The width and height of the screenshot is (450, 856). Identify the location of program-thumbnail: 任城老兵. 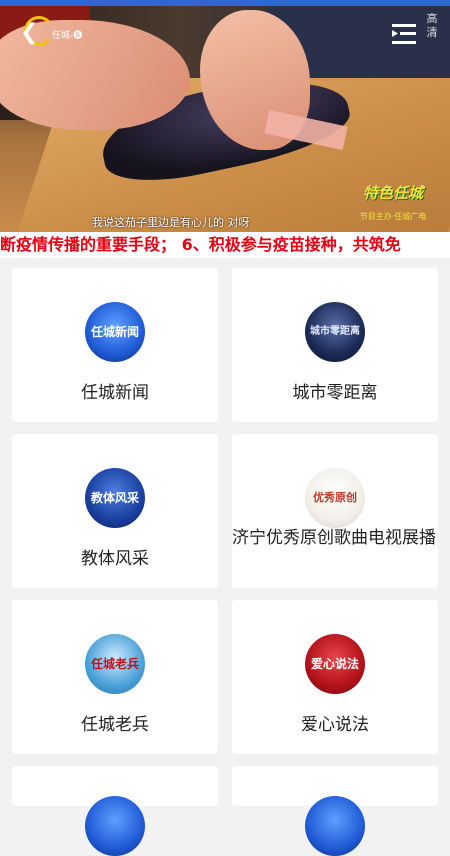
(115, 664).